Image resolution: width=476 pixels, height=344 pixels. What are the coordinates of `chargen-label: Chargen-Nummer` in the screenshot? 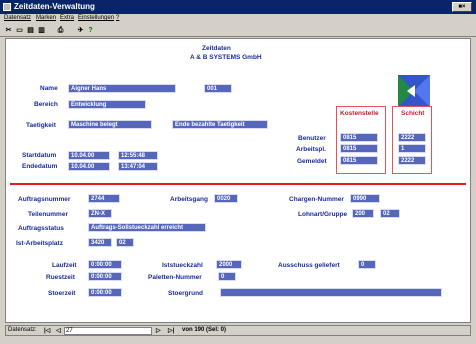 It's located at (316, 199).